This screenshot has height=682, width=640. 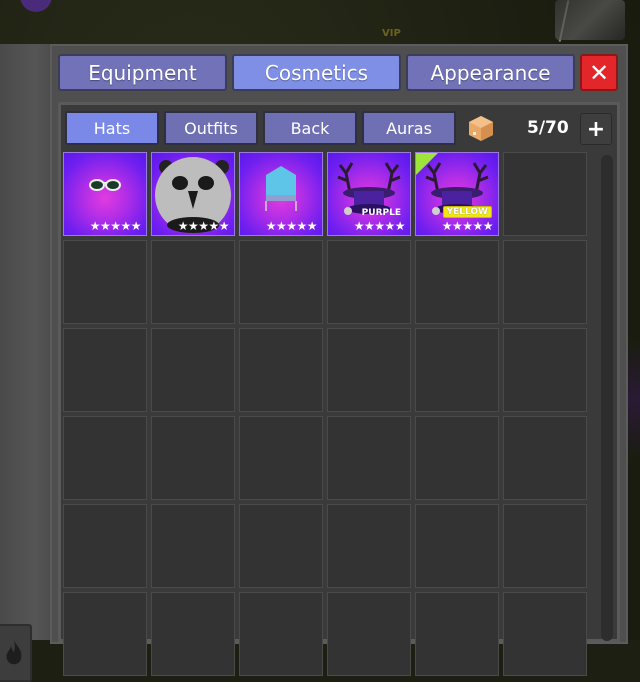 What do you see at coordinates (481, 128) in the screenshot?
I see `cardboard-box-icon` at bounding box center [481, 128].